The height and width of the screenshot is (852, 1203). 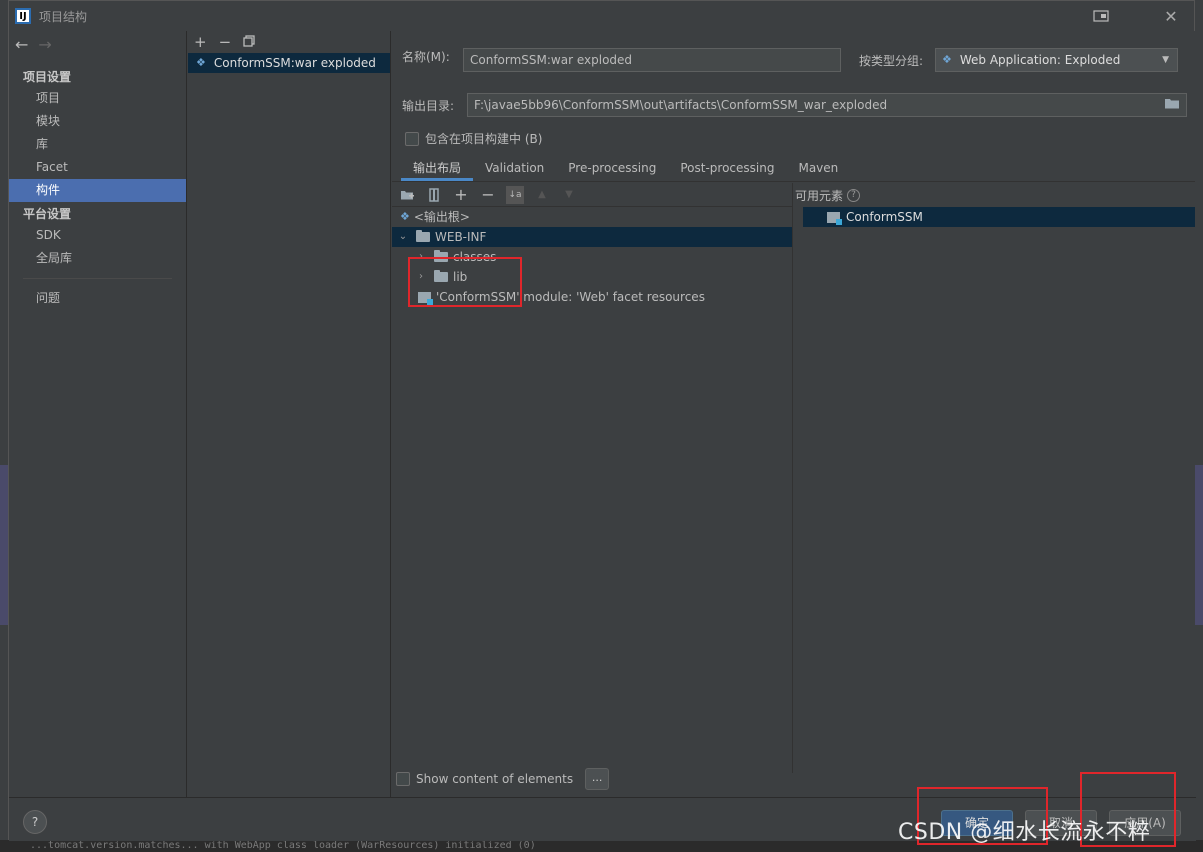 I want to click on available-element-label: ConformSSM, so click(x=884, y=217).